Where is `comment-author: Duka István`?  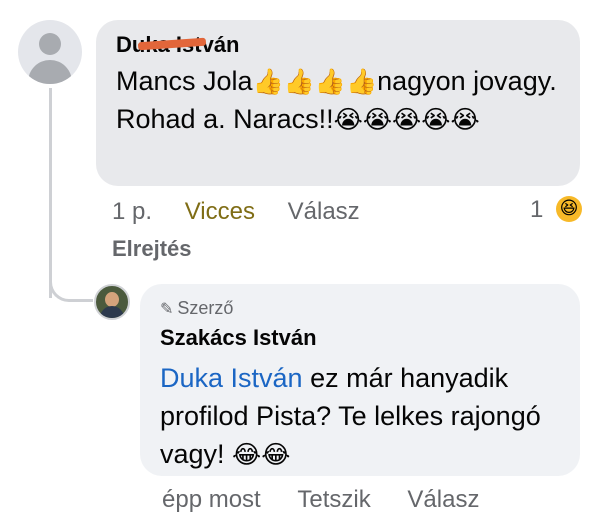
comment-author: Duka István is located at coordinates (178, 45).